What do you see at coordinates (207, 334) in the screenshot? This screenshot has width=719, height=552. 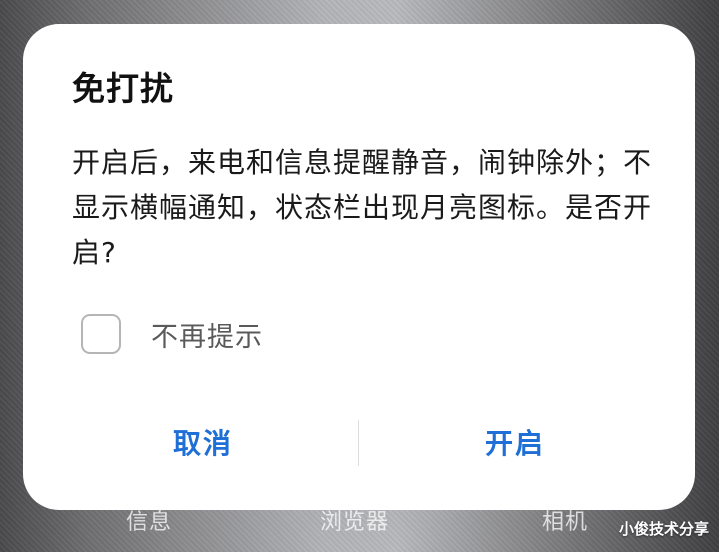 I see `dont-show-again-label: 不再提示` at bounding box center [207, 334].